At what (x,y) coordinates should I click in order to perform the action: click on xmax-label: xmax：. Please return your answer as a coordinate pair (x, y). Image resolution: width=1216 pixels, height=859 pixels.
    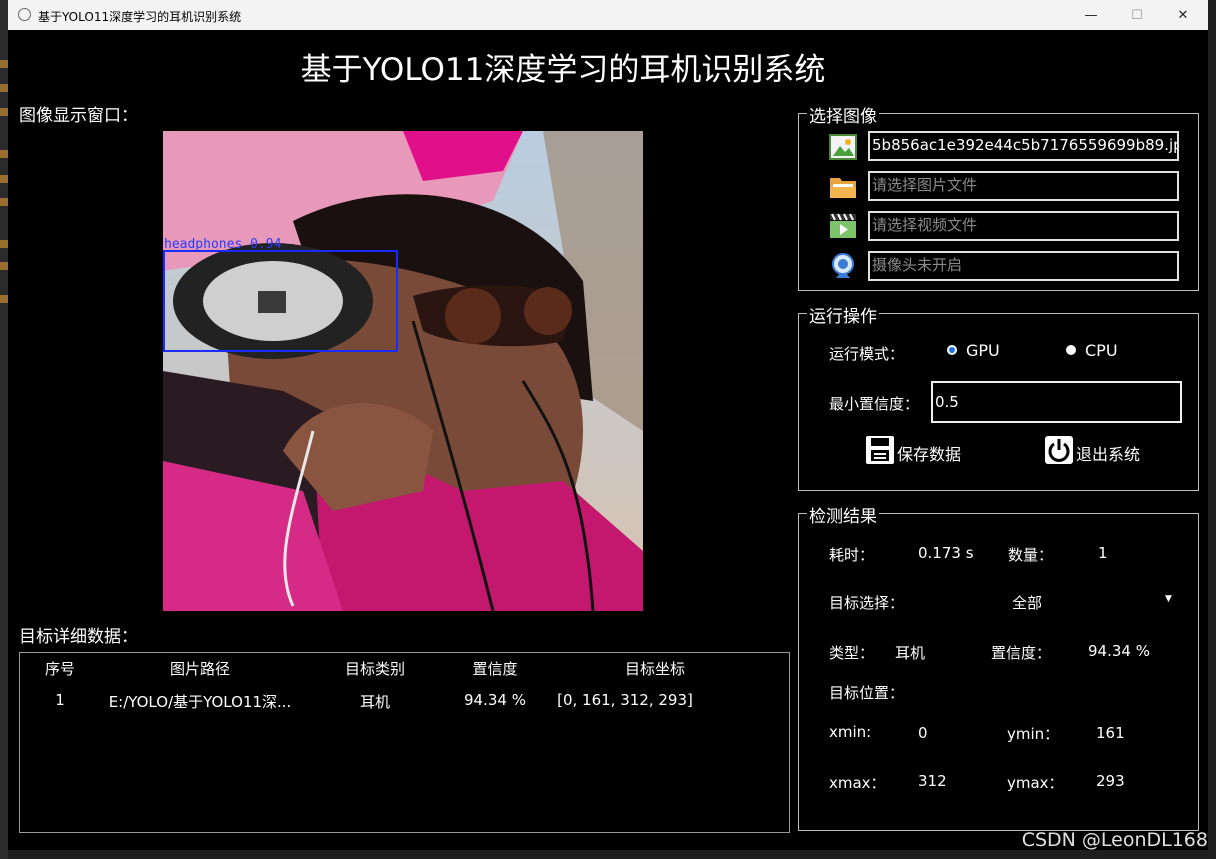
    Looking at the image, I should click on (857, 783).